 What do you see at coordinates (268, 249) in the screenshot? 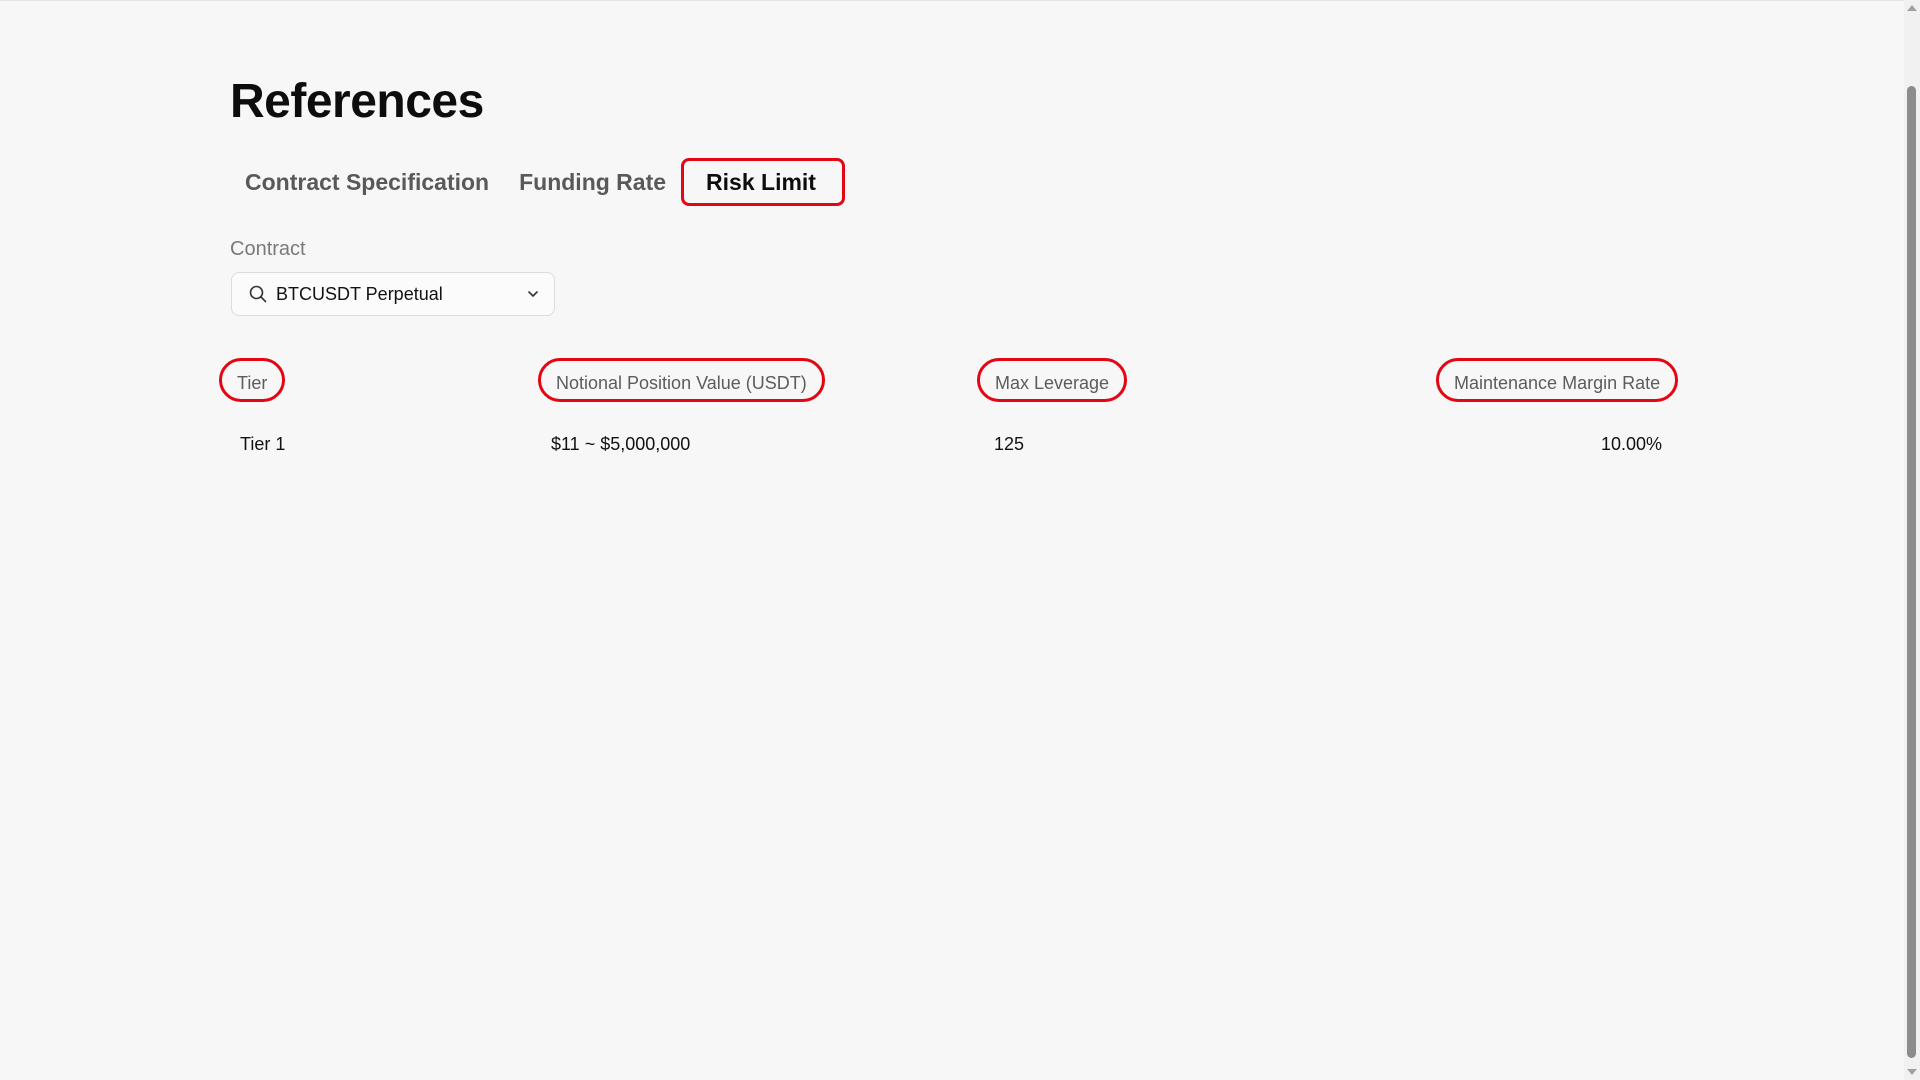
I see `contract-label: Contract` at bounding box center [268, 249].